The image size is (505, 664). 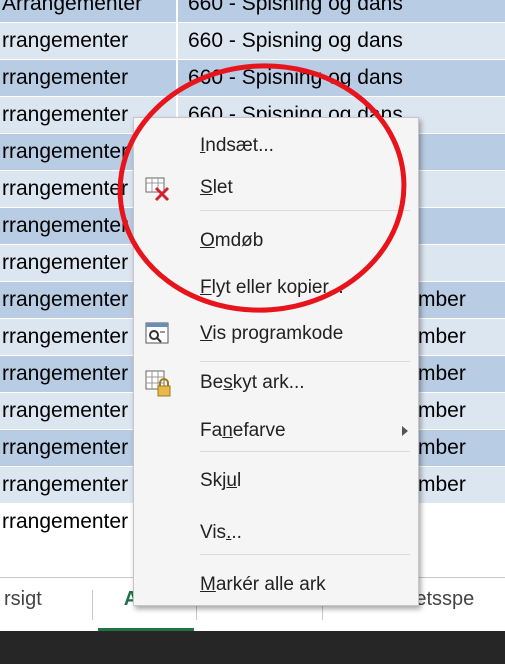 I want to click on access-key: S, so click(x=206, y=187).